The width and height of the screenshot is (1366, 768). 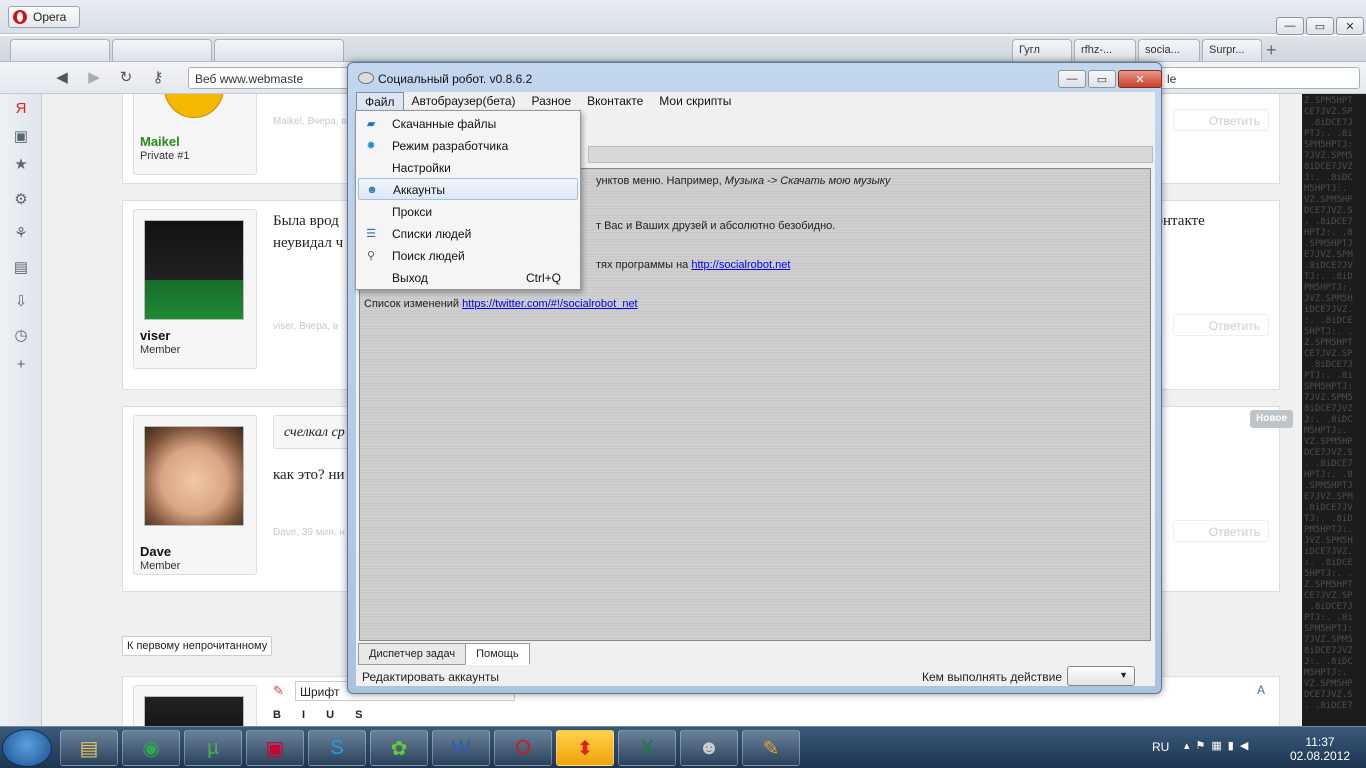 I want to click on star-icon: ★, so click(x=21, y=165).